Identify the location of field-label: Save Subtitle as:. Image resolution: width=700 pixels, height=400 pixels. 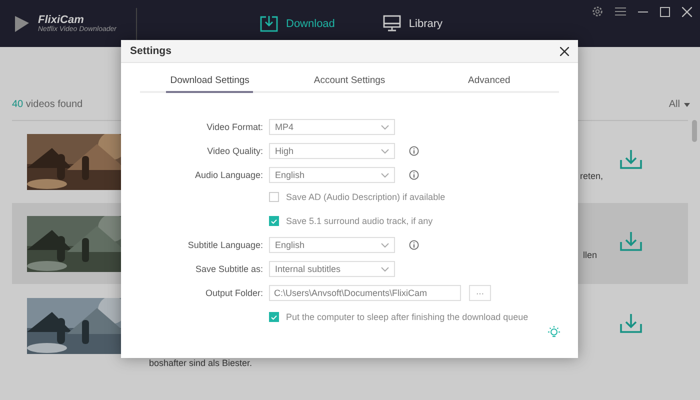
(228, 269).